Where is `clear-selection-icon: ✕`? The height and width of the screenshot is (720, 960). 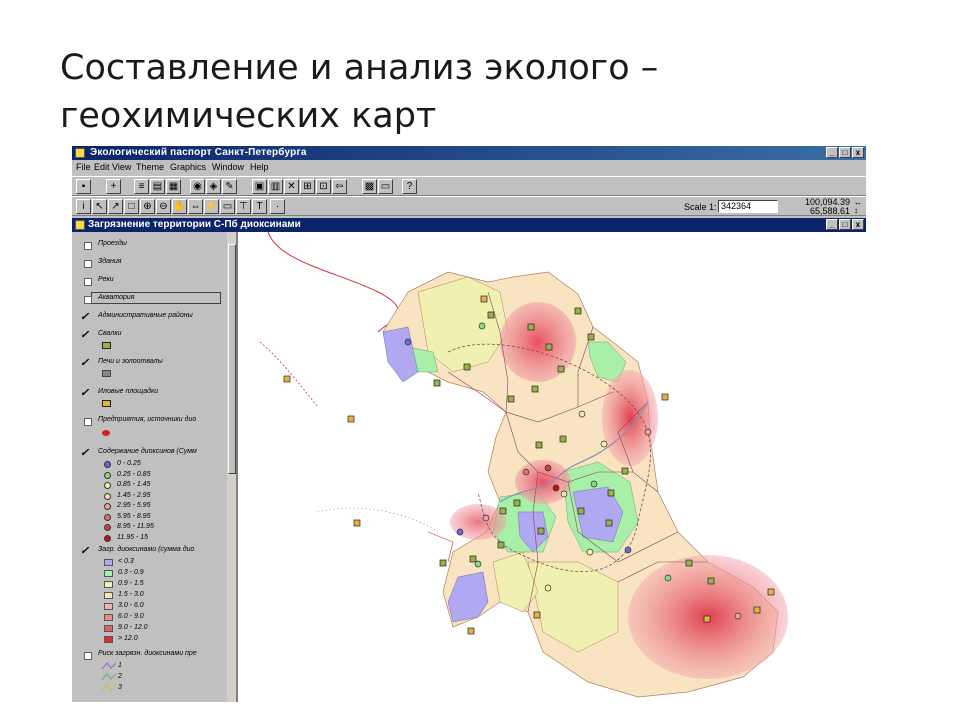 clear-selection-icon: ✕ is located at coordinates (291, 186).